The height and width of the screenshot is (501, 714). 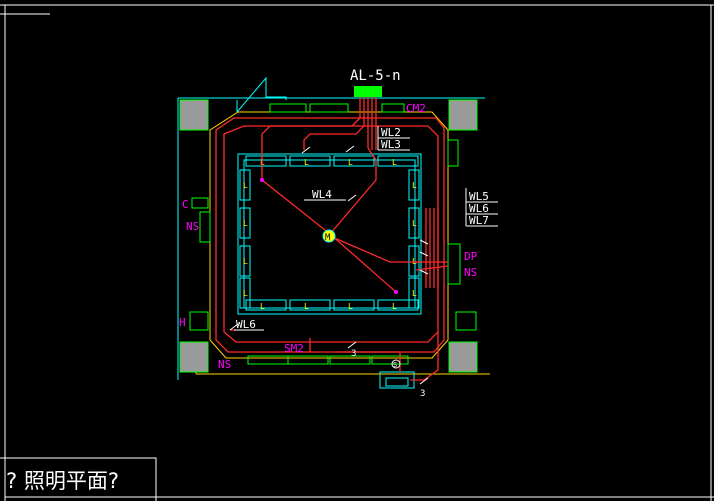 I want to click on title-block: ? 照明平面?, so click(x=78, y=479).